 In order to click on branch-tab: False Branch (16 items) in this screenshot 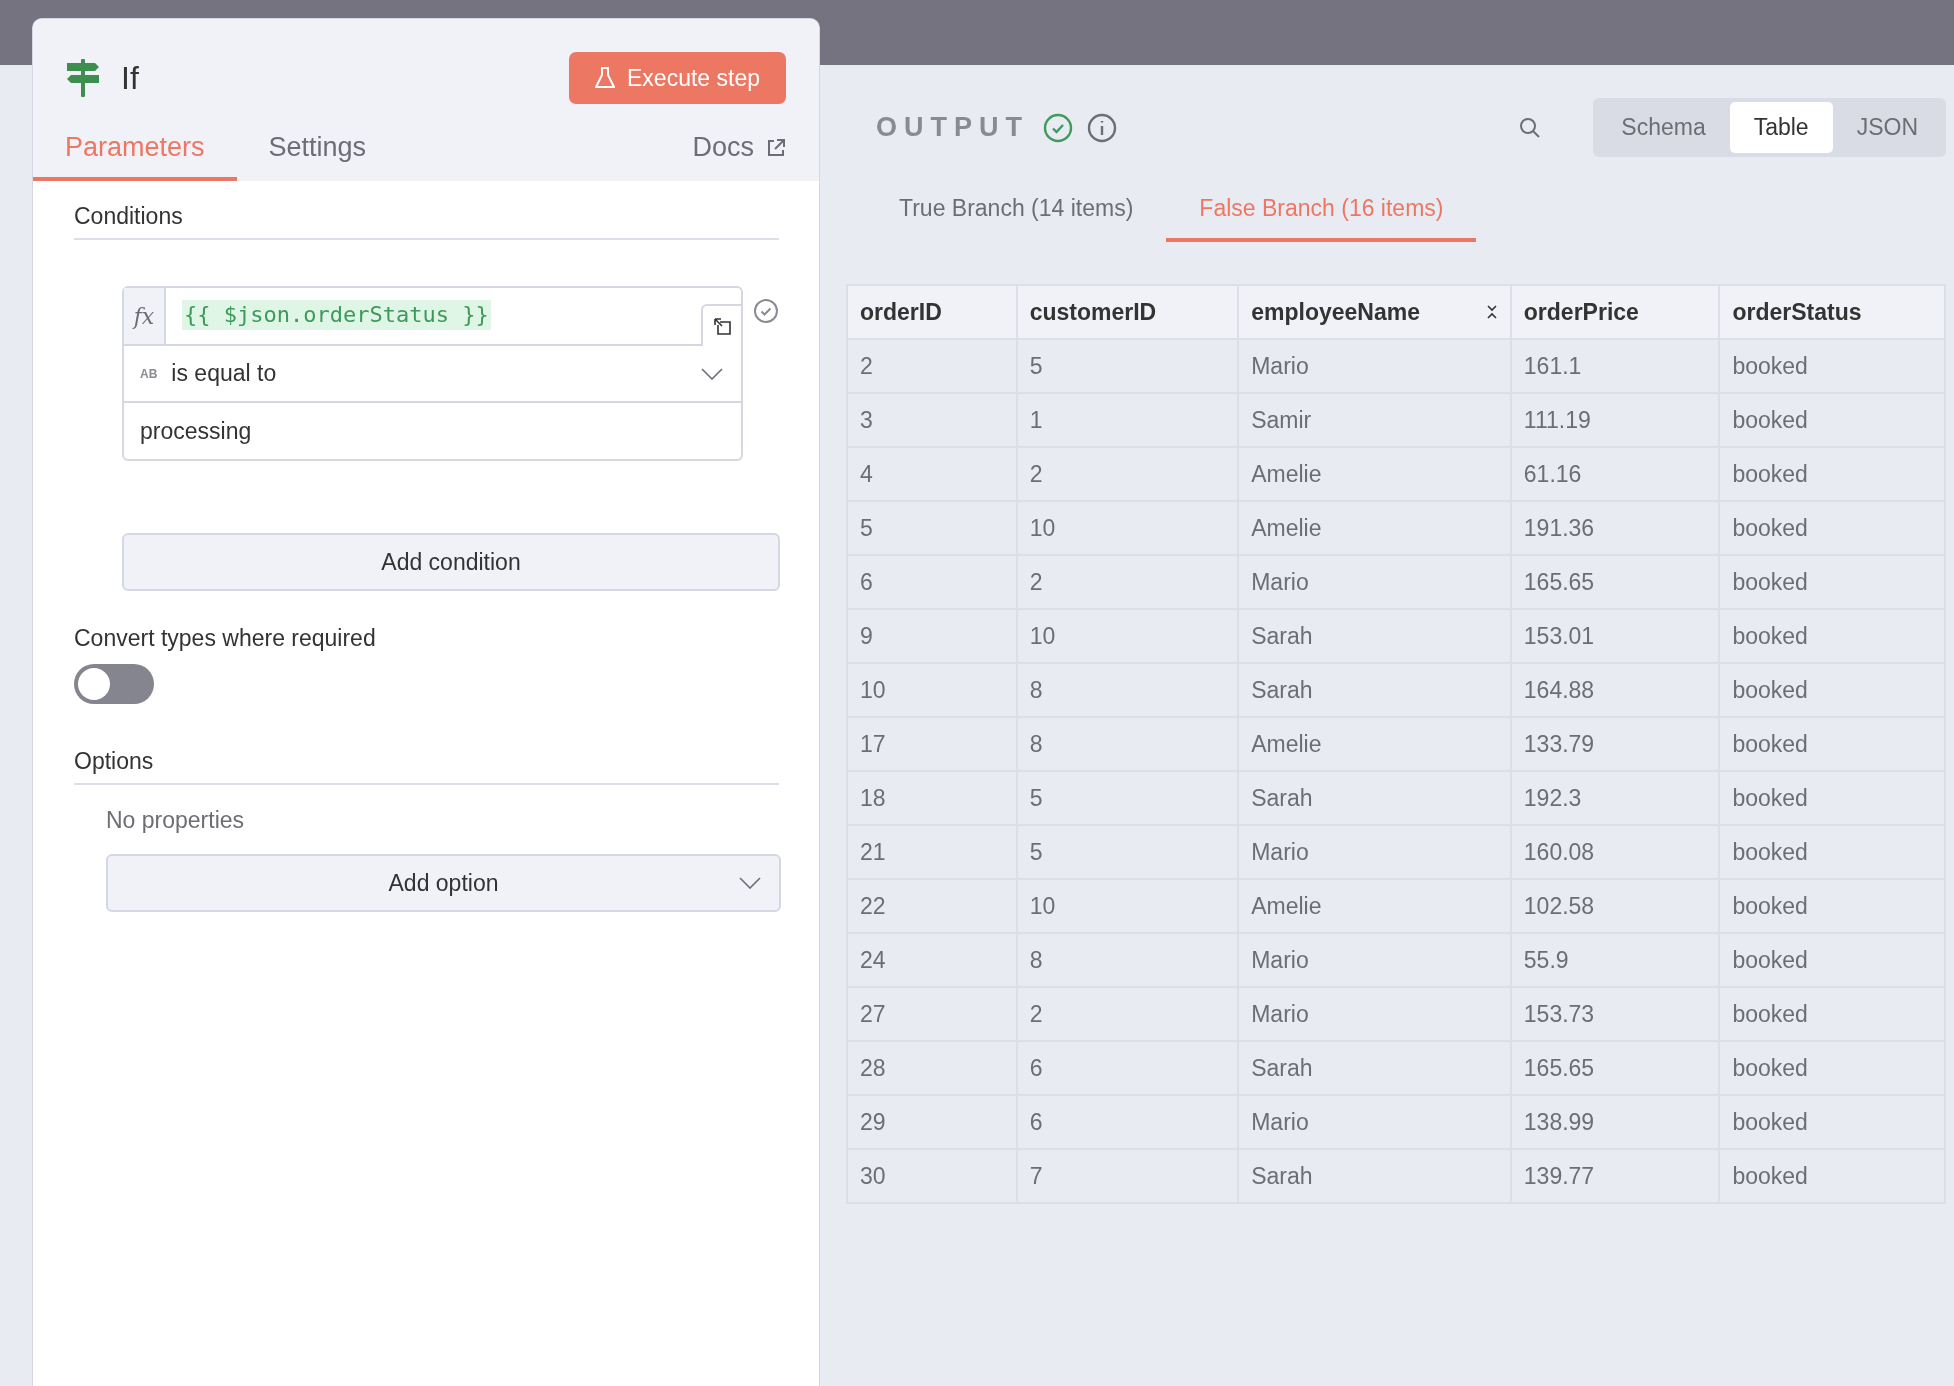, I will do `click(1321, 212)`.